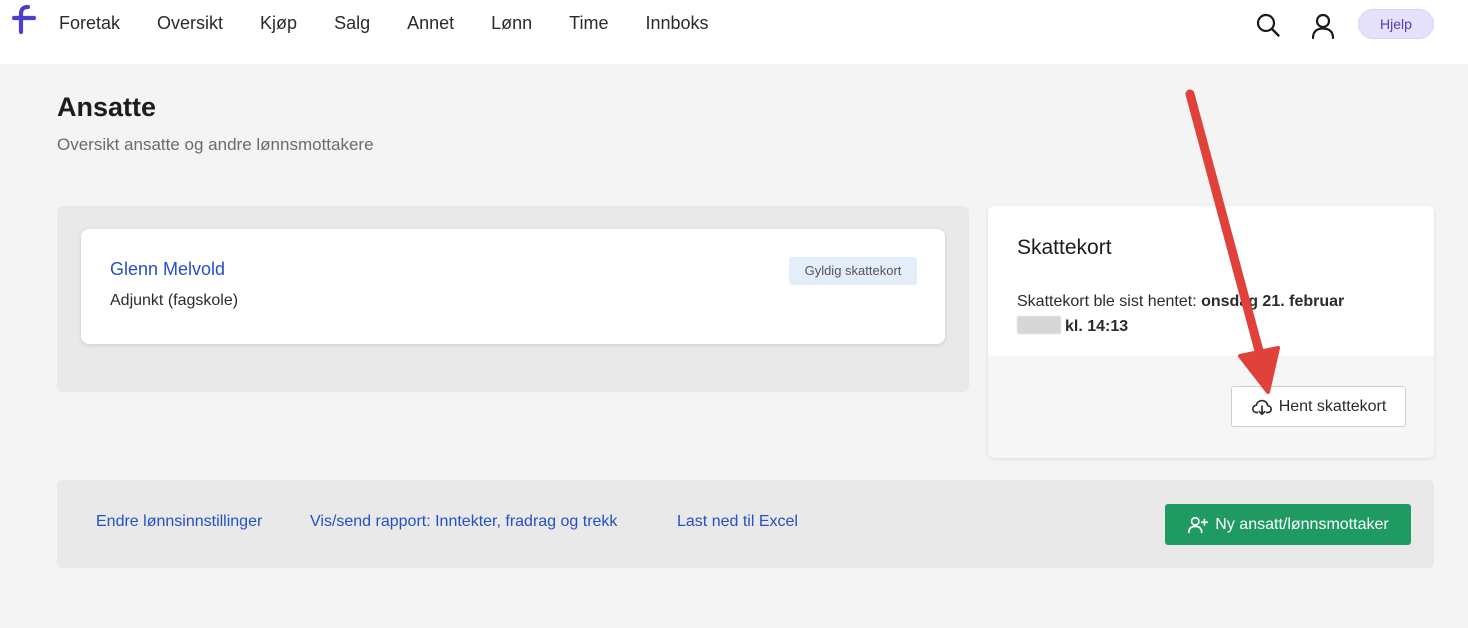 This screenshot has height=628, width=1468. What do you see at coordinates (588, 23) in the screenshot?
I see `nav-item-time: Time` at bounding box center [588, 23].